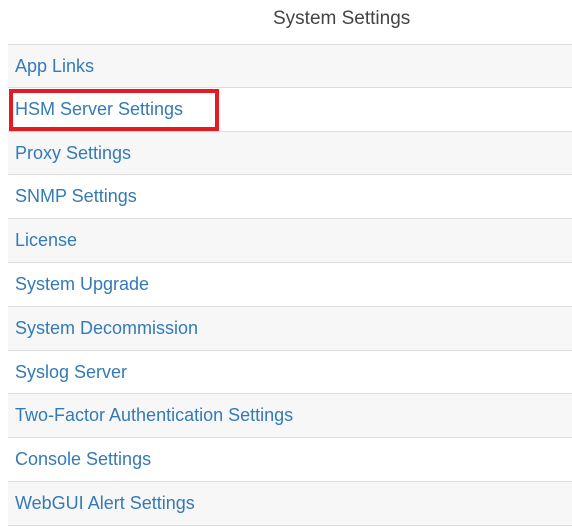  What do you see at coordinates (290, 109) in the screenshot?
I see `settings-item-hsm-server-settings: HSM Server Settings` at bounding box center [290, 109].